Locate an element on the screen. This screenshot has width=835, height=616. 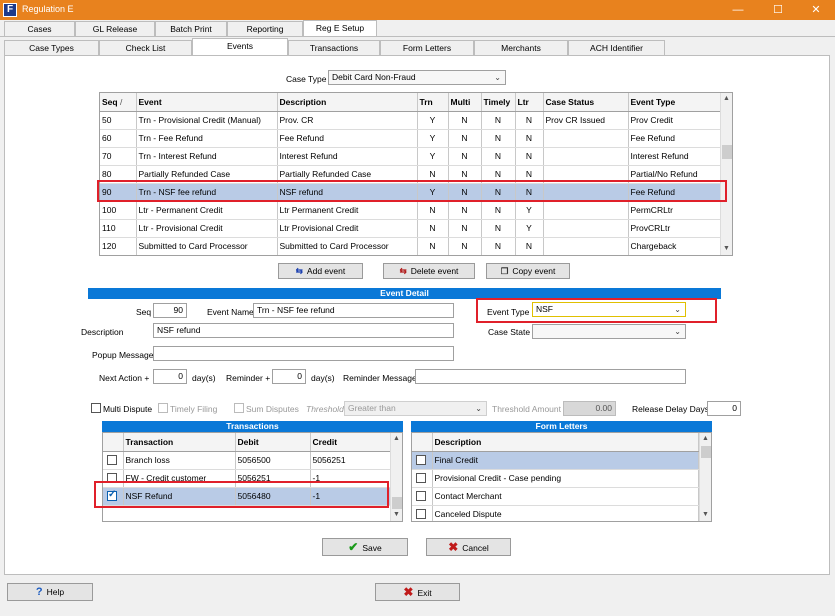
tab-form-letters: Form Letters is located at coordinates (427, 47).